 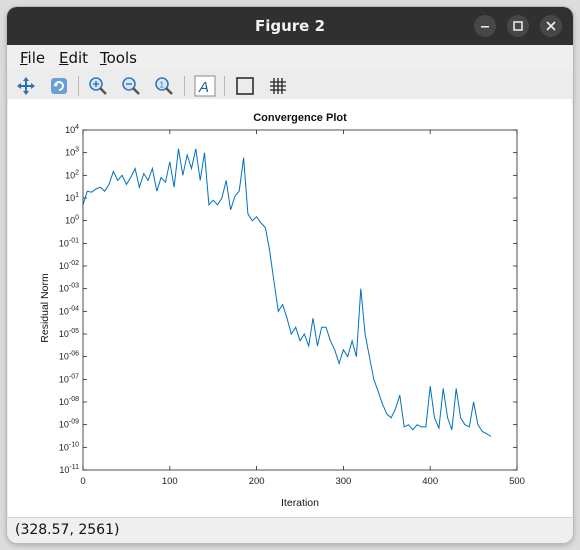 What do you see at coordinates (69, 401) in the screenshot?
I see `y-tick-label: 10-08` at bounding box center [69, 401].